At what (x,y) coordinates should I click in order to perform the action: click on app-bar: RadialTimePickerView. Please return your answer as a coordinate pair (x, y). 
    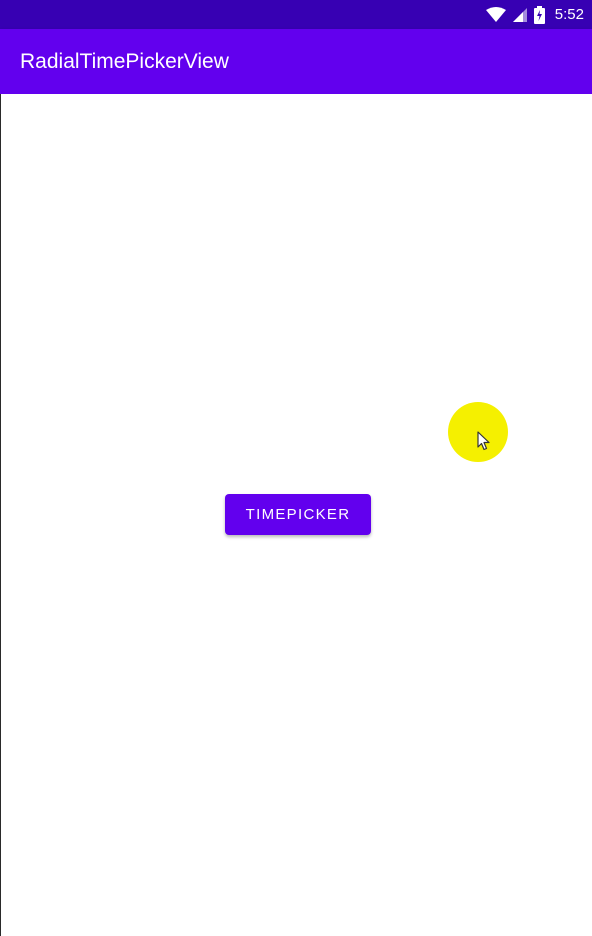
    Looking at the image, I should click on (296, 61).